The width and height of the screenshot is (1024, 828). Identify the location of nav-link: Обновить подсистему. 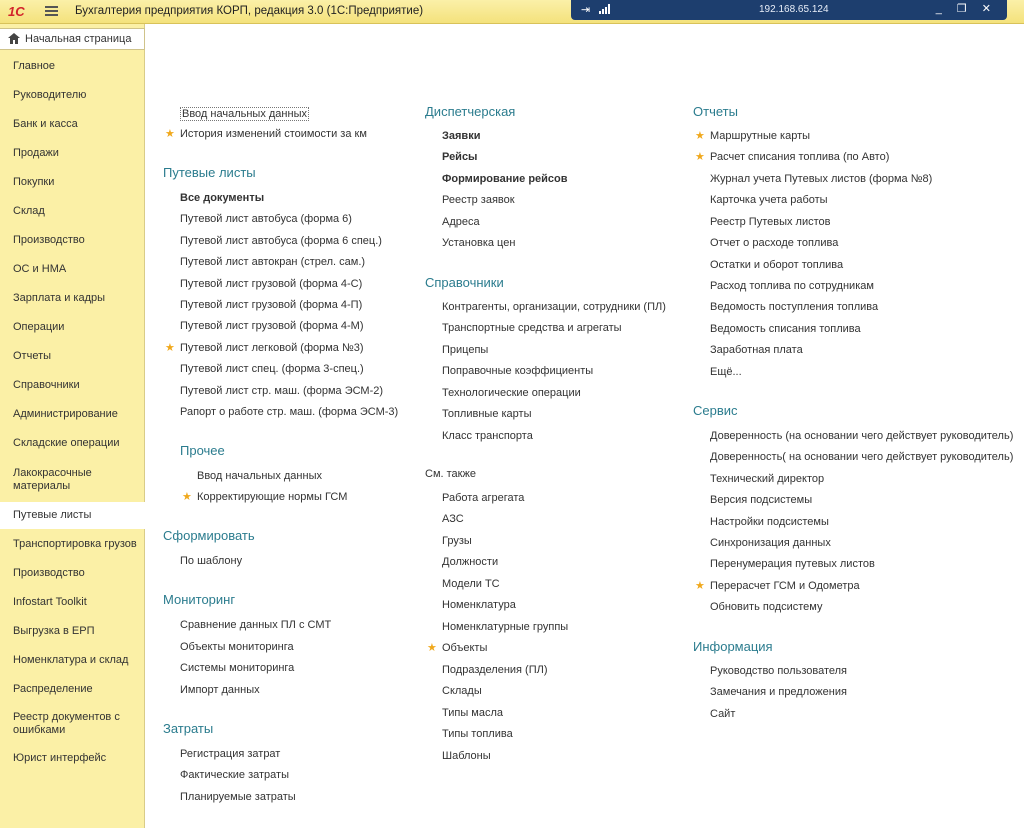
(766, 607).